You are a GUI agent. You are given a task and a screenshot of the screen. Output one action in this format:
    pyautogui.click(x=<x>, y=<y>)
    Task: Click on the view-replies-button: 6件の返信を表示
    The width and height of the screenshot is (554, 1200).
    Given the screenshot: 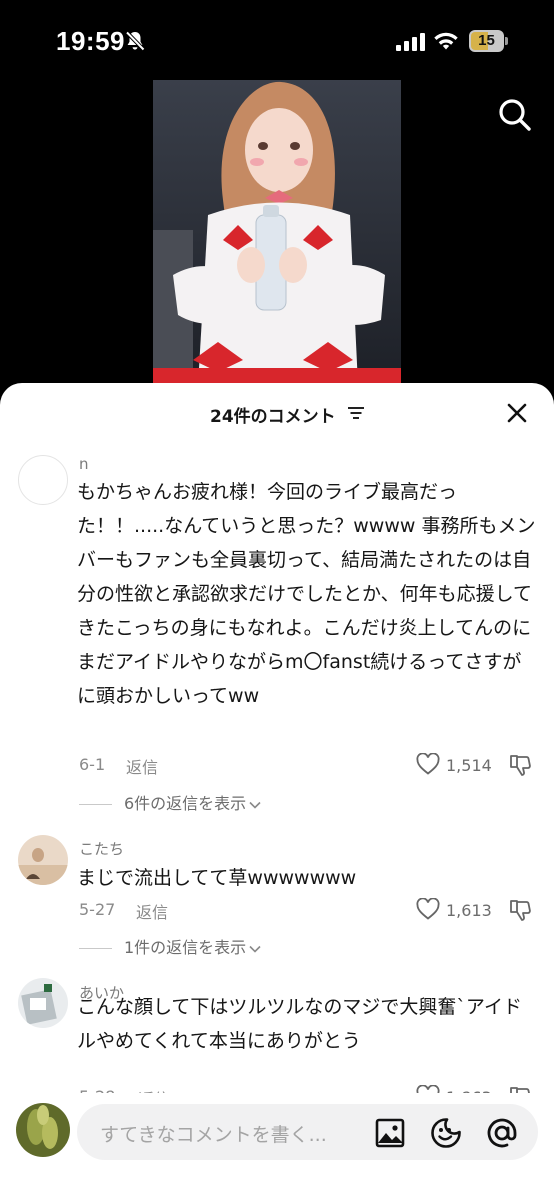 What is the action you would take?
    pyautogui.click(x=170, y=801)
    